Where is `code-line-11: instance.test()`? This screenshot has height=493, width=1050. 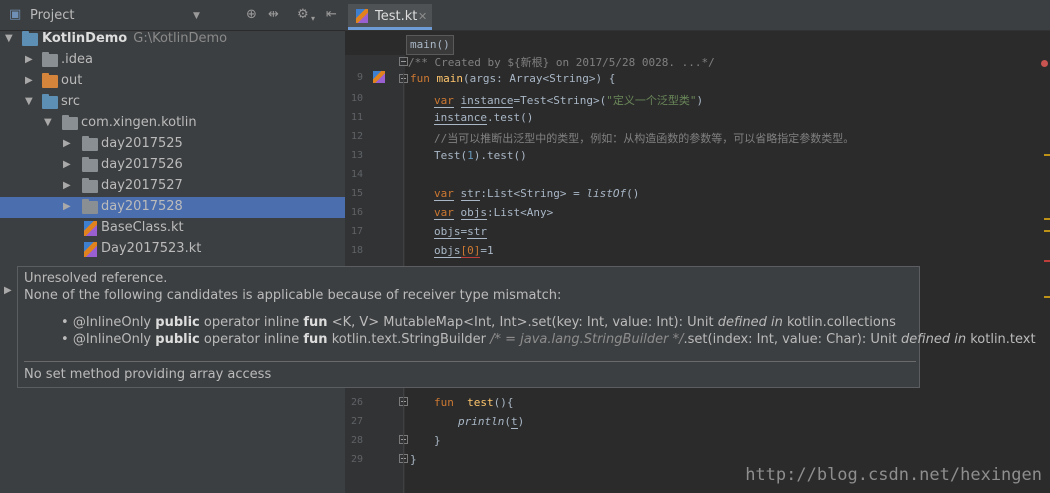
code-line-11: instance.test() is located at coordinates (483, 118).